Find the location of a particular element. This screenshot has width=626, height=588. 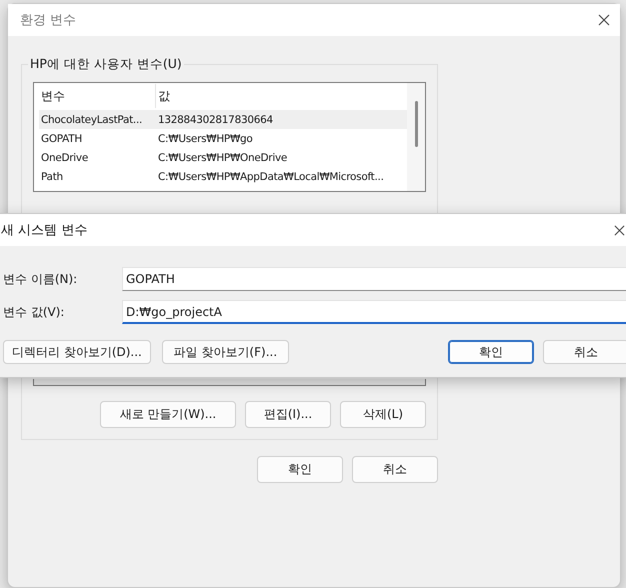

table-cell-text: C:₩Users₩HP₩OneDrive is located at coordinates (222, 158).